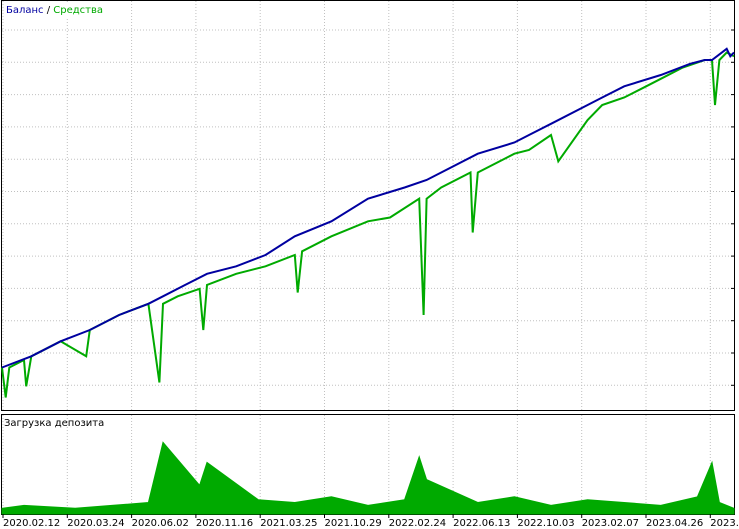  What do you see at coordinates (353, 523) in the screenshot?
I see `x-tick-label: 2021.10.29` at bounding box center [353, 523].